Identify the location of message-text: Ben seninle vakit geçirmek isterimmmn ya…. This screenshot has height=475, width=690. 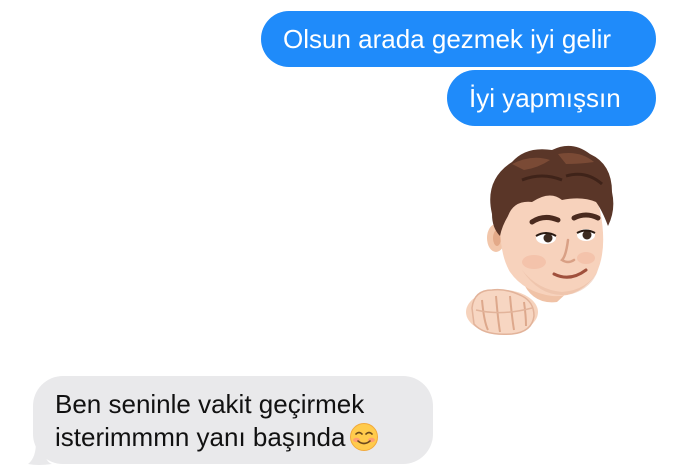
(210, 420).